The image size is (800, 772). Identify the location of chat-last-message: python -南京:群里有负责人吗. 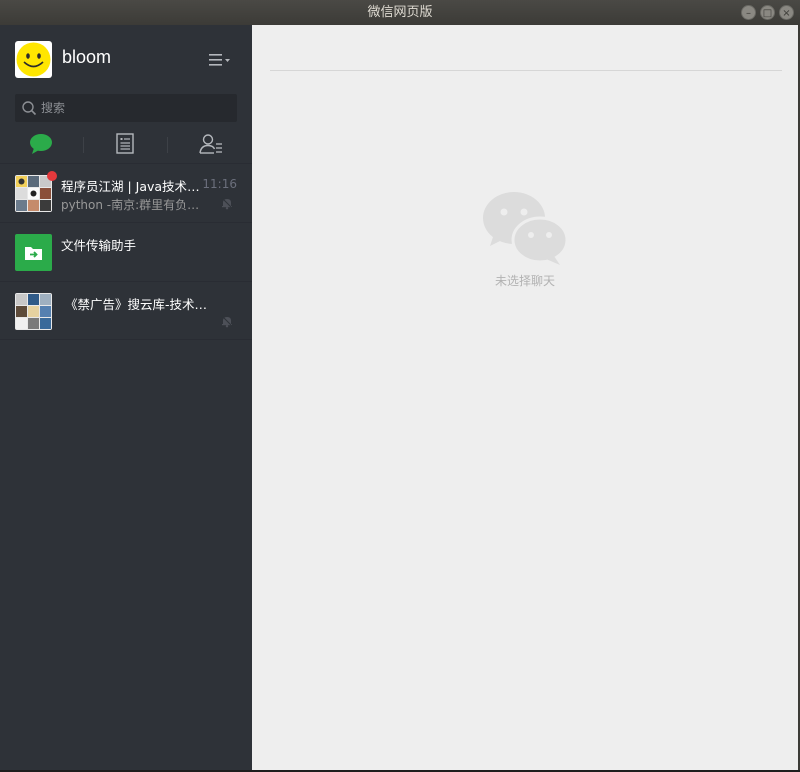
(136, 205).